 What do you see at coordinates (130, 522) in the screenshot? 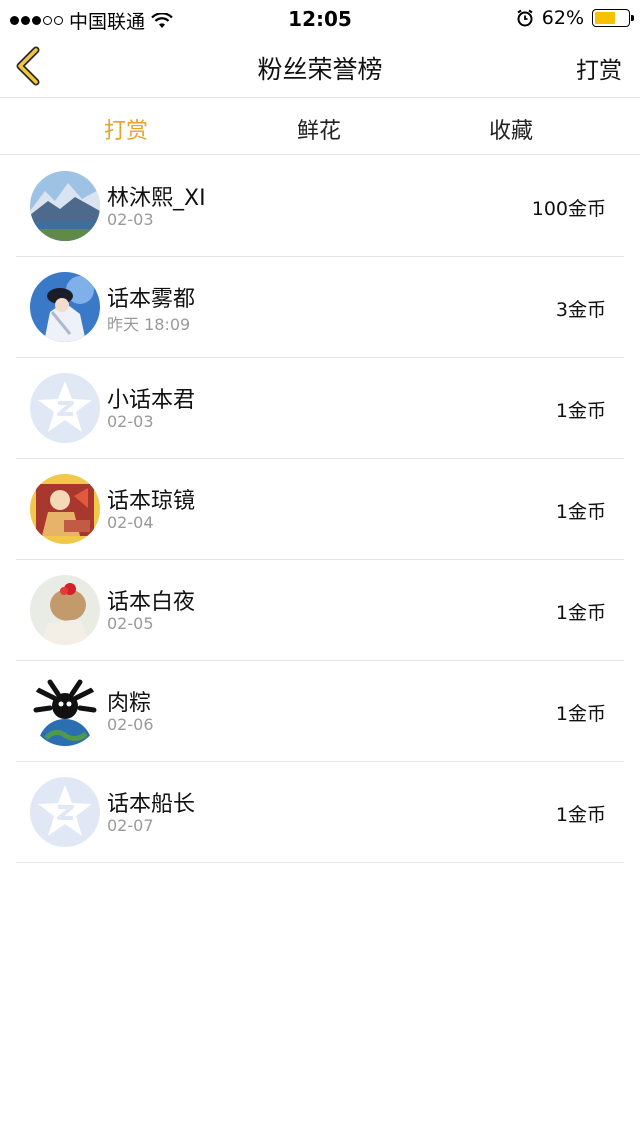
I see `tip-date: 02-04` at bounding box center [130, 522].